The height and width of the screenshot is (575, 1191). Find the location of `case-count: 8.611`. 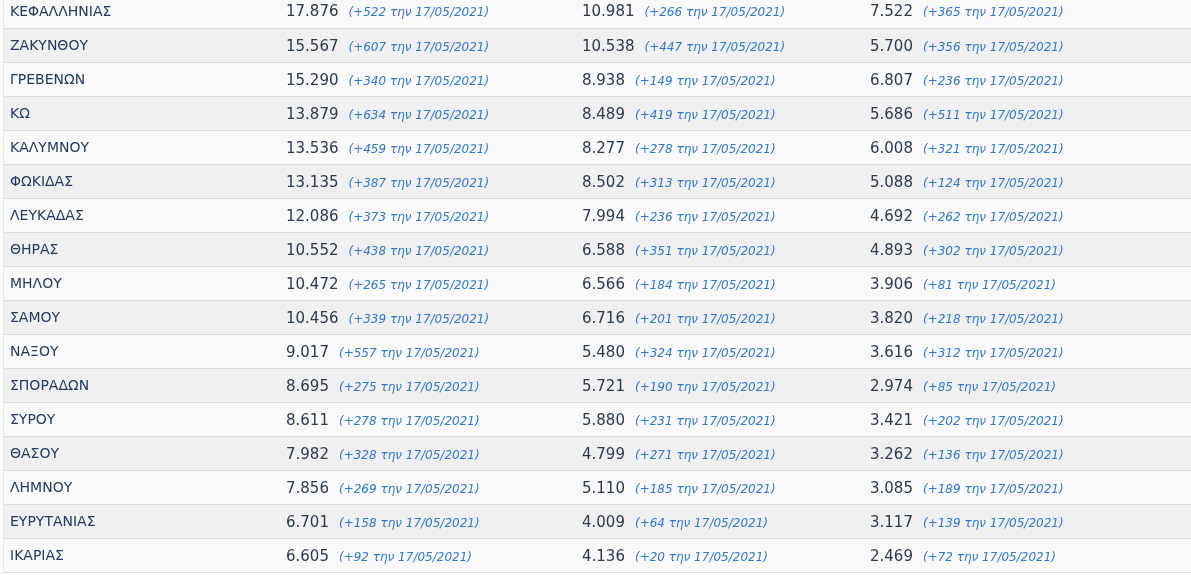

case-count: 8.611 is located at coordinates (307, 419).